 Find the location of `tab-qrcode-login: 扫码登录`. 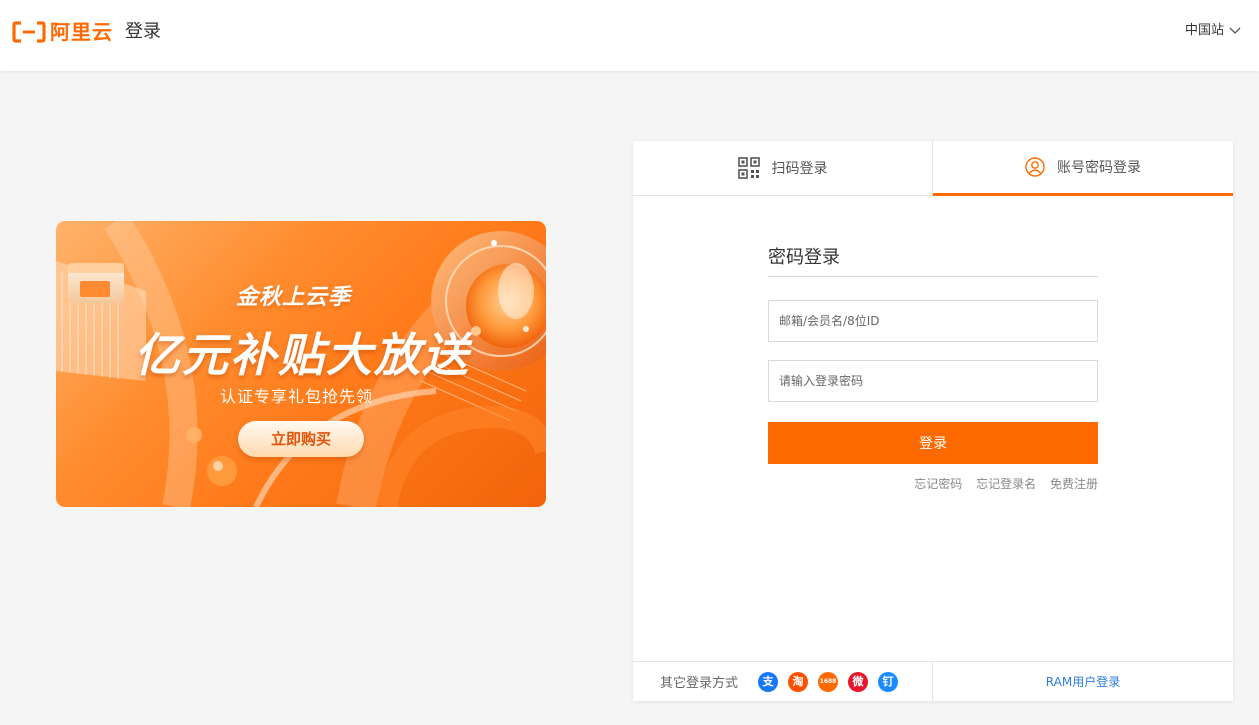

tab-qrcode-login: 扫码登录 is located at coordinates (783, 168).